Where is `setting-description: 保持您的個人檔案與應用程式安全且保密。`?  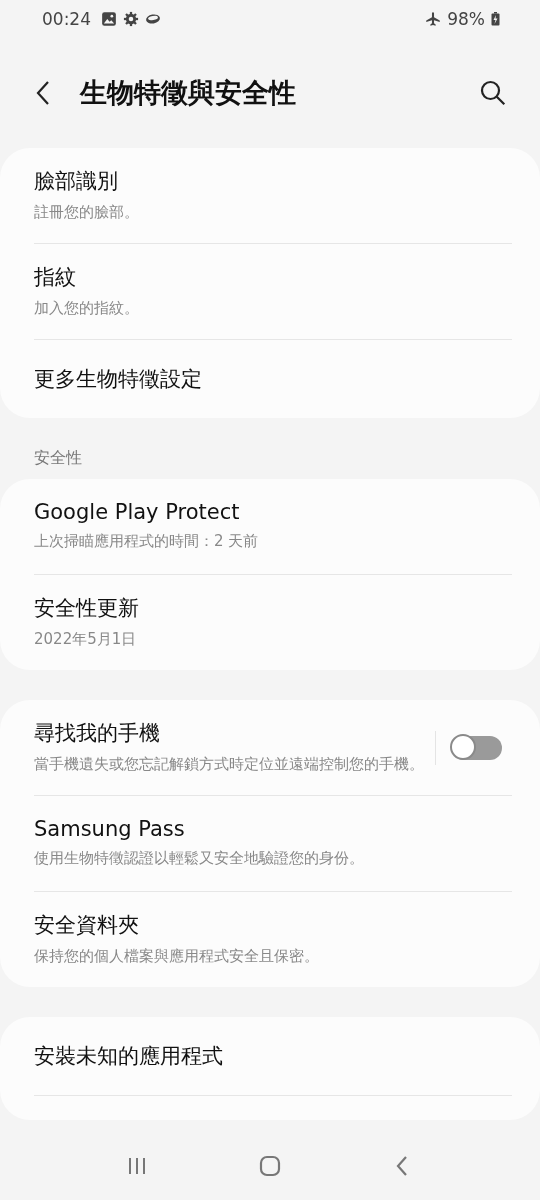
setting-description: 保持您的個人檔案與應用程式安全且保密。 is located at coordinates (177, 957).